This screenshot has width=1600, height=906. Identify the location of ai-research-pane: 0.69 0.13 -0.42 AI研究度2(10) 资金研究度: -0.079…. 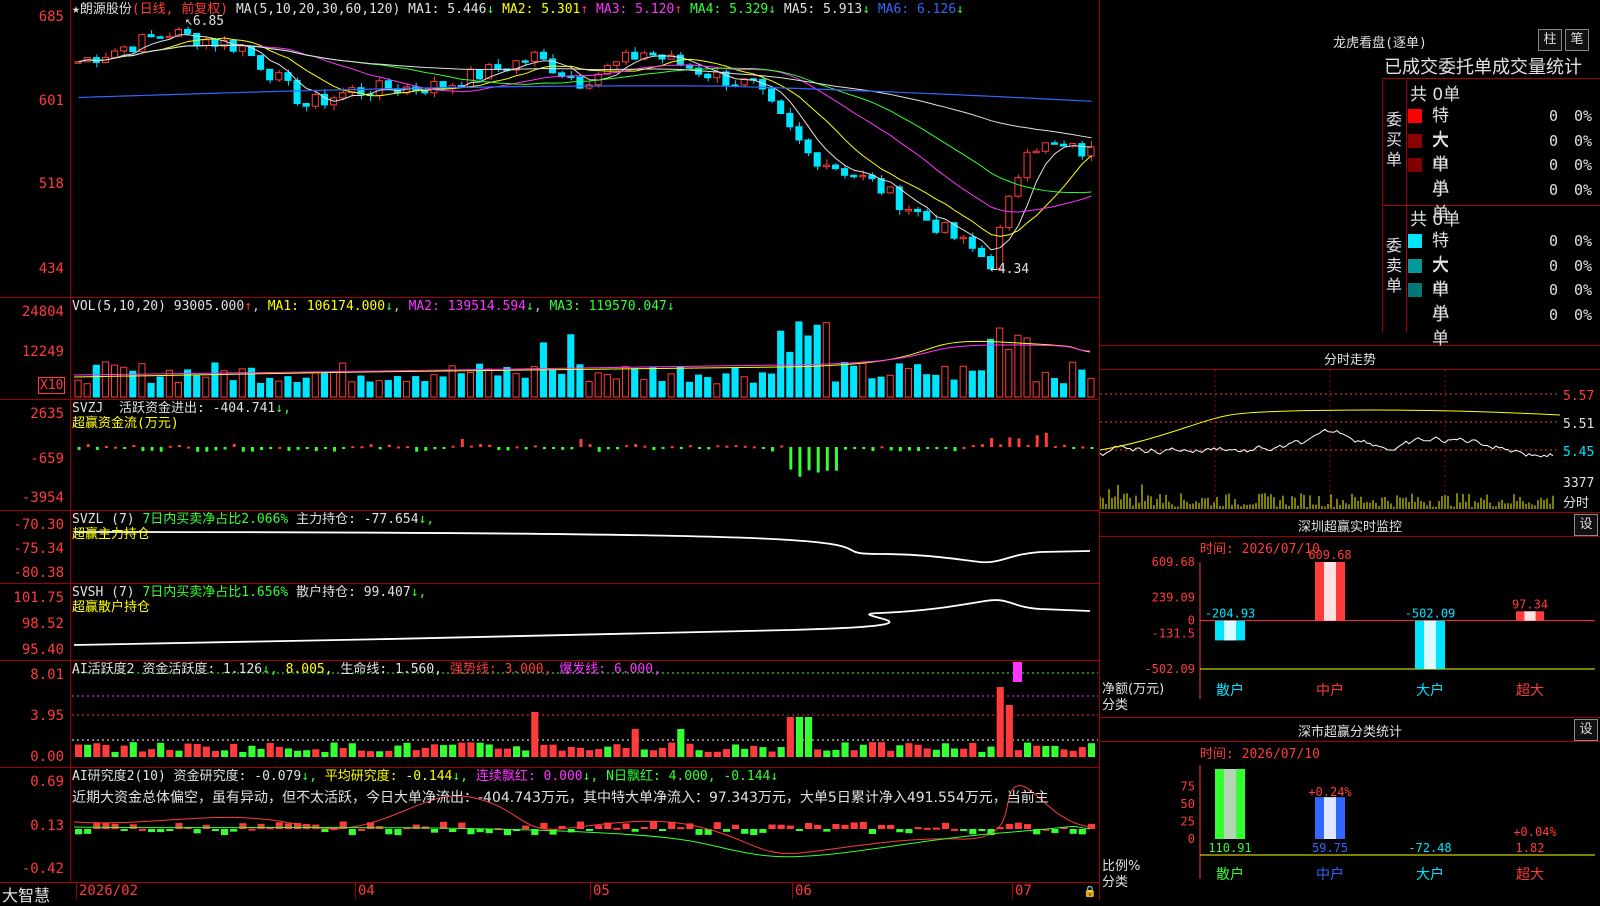
(550, 825).